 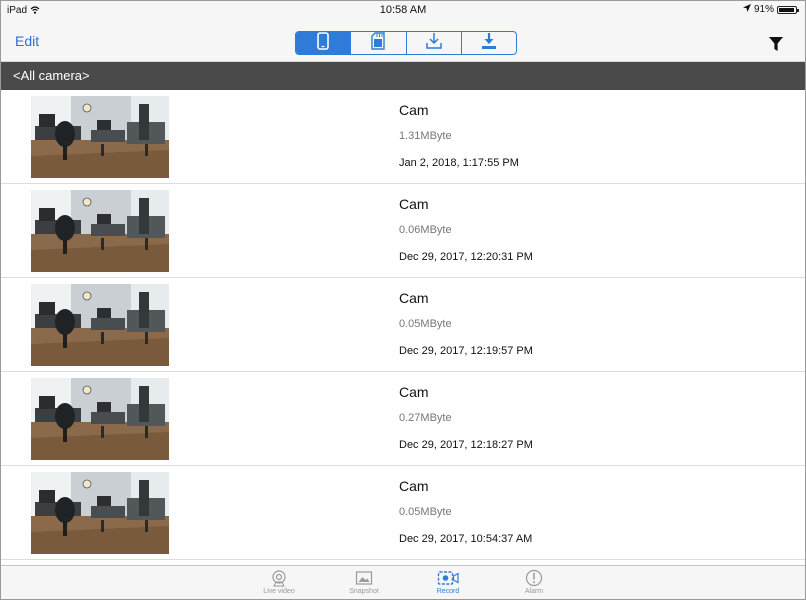 I want to click on edit-button: Edit, so click(x=27, y=41).